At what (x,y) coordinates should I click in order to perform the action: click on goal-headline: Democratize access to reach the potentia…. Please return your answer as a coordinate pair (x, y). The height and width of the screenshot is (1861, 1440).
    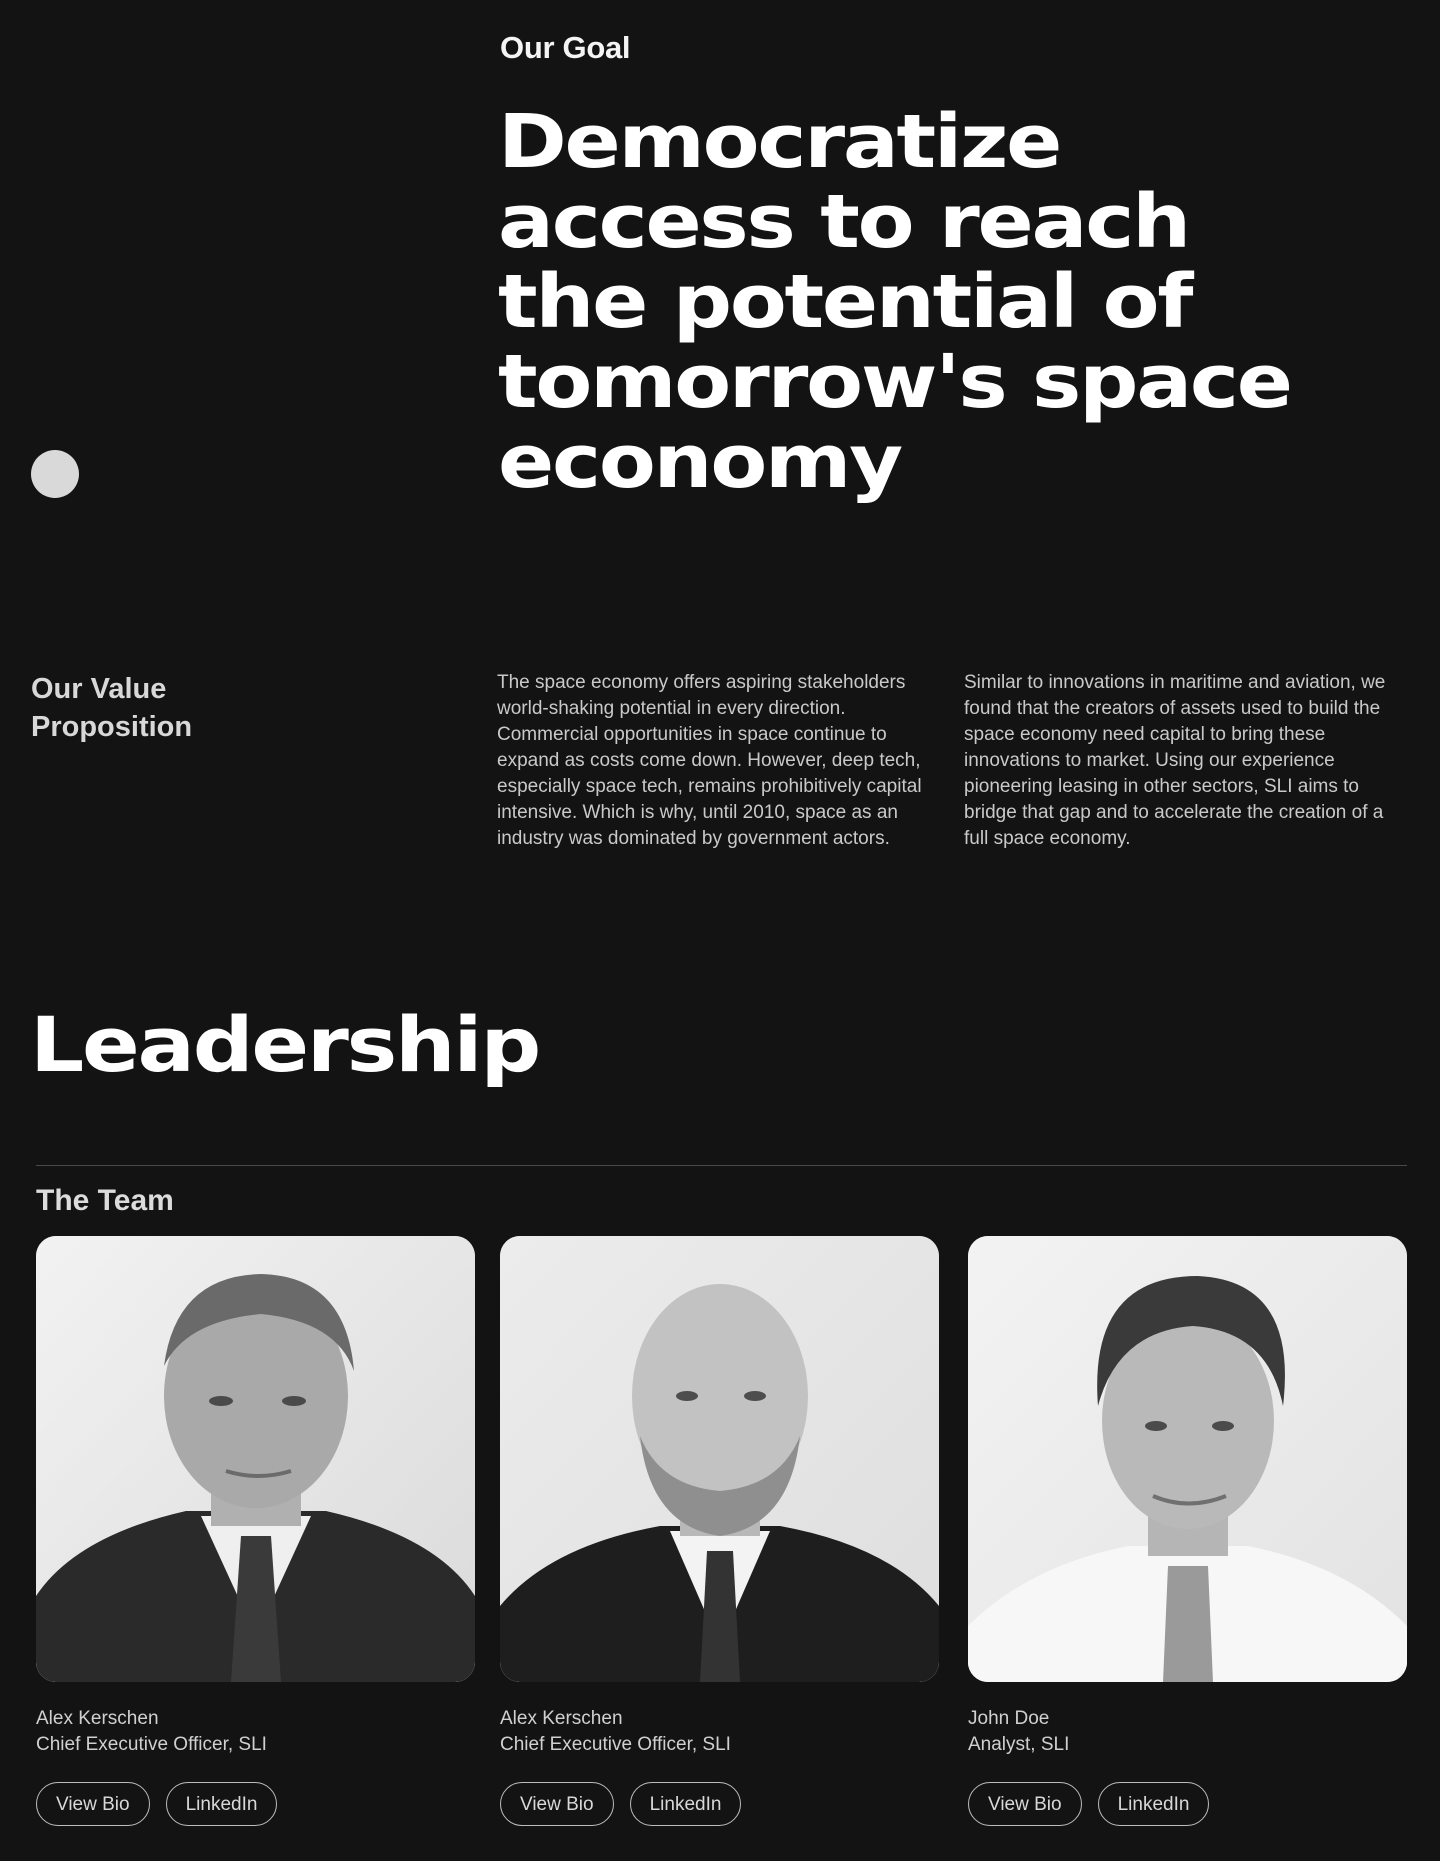
    Looking at the image, I should click on (969, 302).